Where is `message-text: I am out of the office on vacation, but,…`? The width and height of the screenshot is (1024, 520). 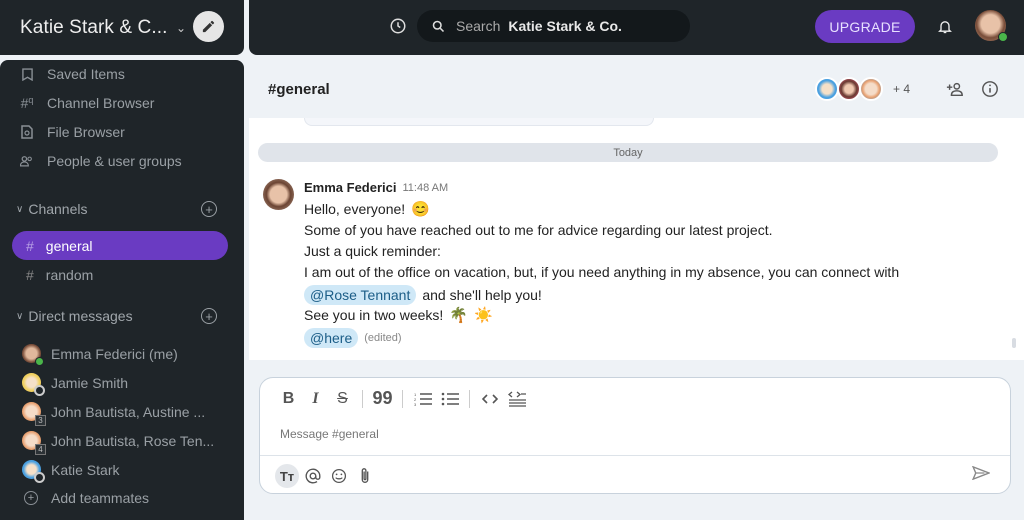 message-text: I am out of the office on vacation, but,… is located at coordinates (602, 272).